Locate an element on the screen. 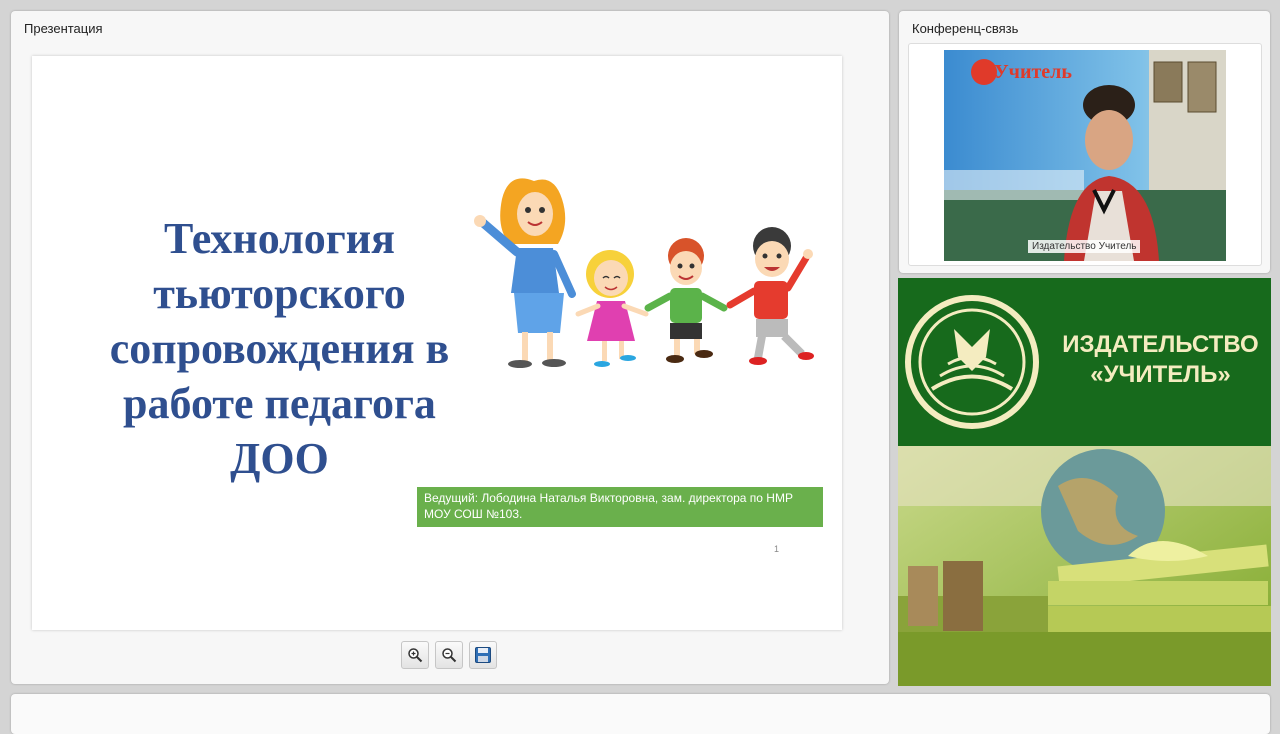 This screenshot has width=1280, height=734. slide-heading-line: сопровождения в is located at coordinates (279, 348).